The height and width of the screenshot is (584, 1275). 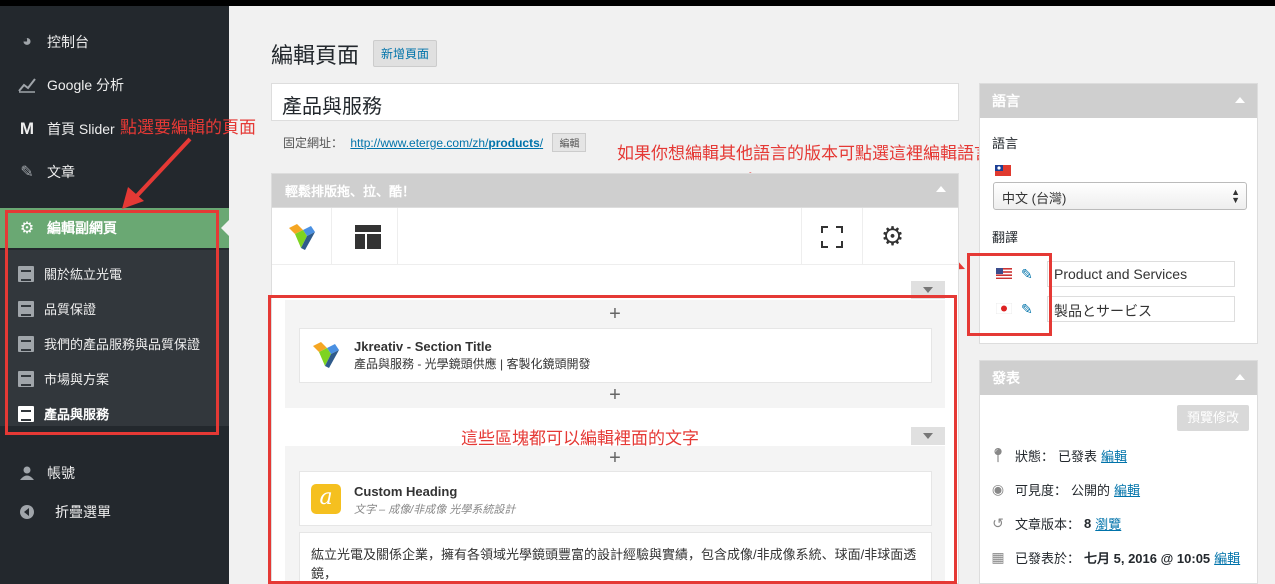 I want to click on published-row: ▦ 已發表於： 七月 5, 2016 @ 10:05 編輯, so click(x=1114, y=557).